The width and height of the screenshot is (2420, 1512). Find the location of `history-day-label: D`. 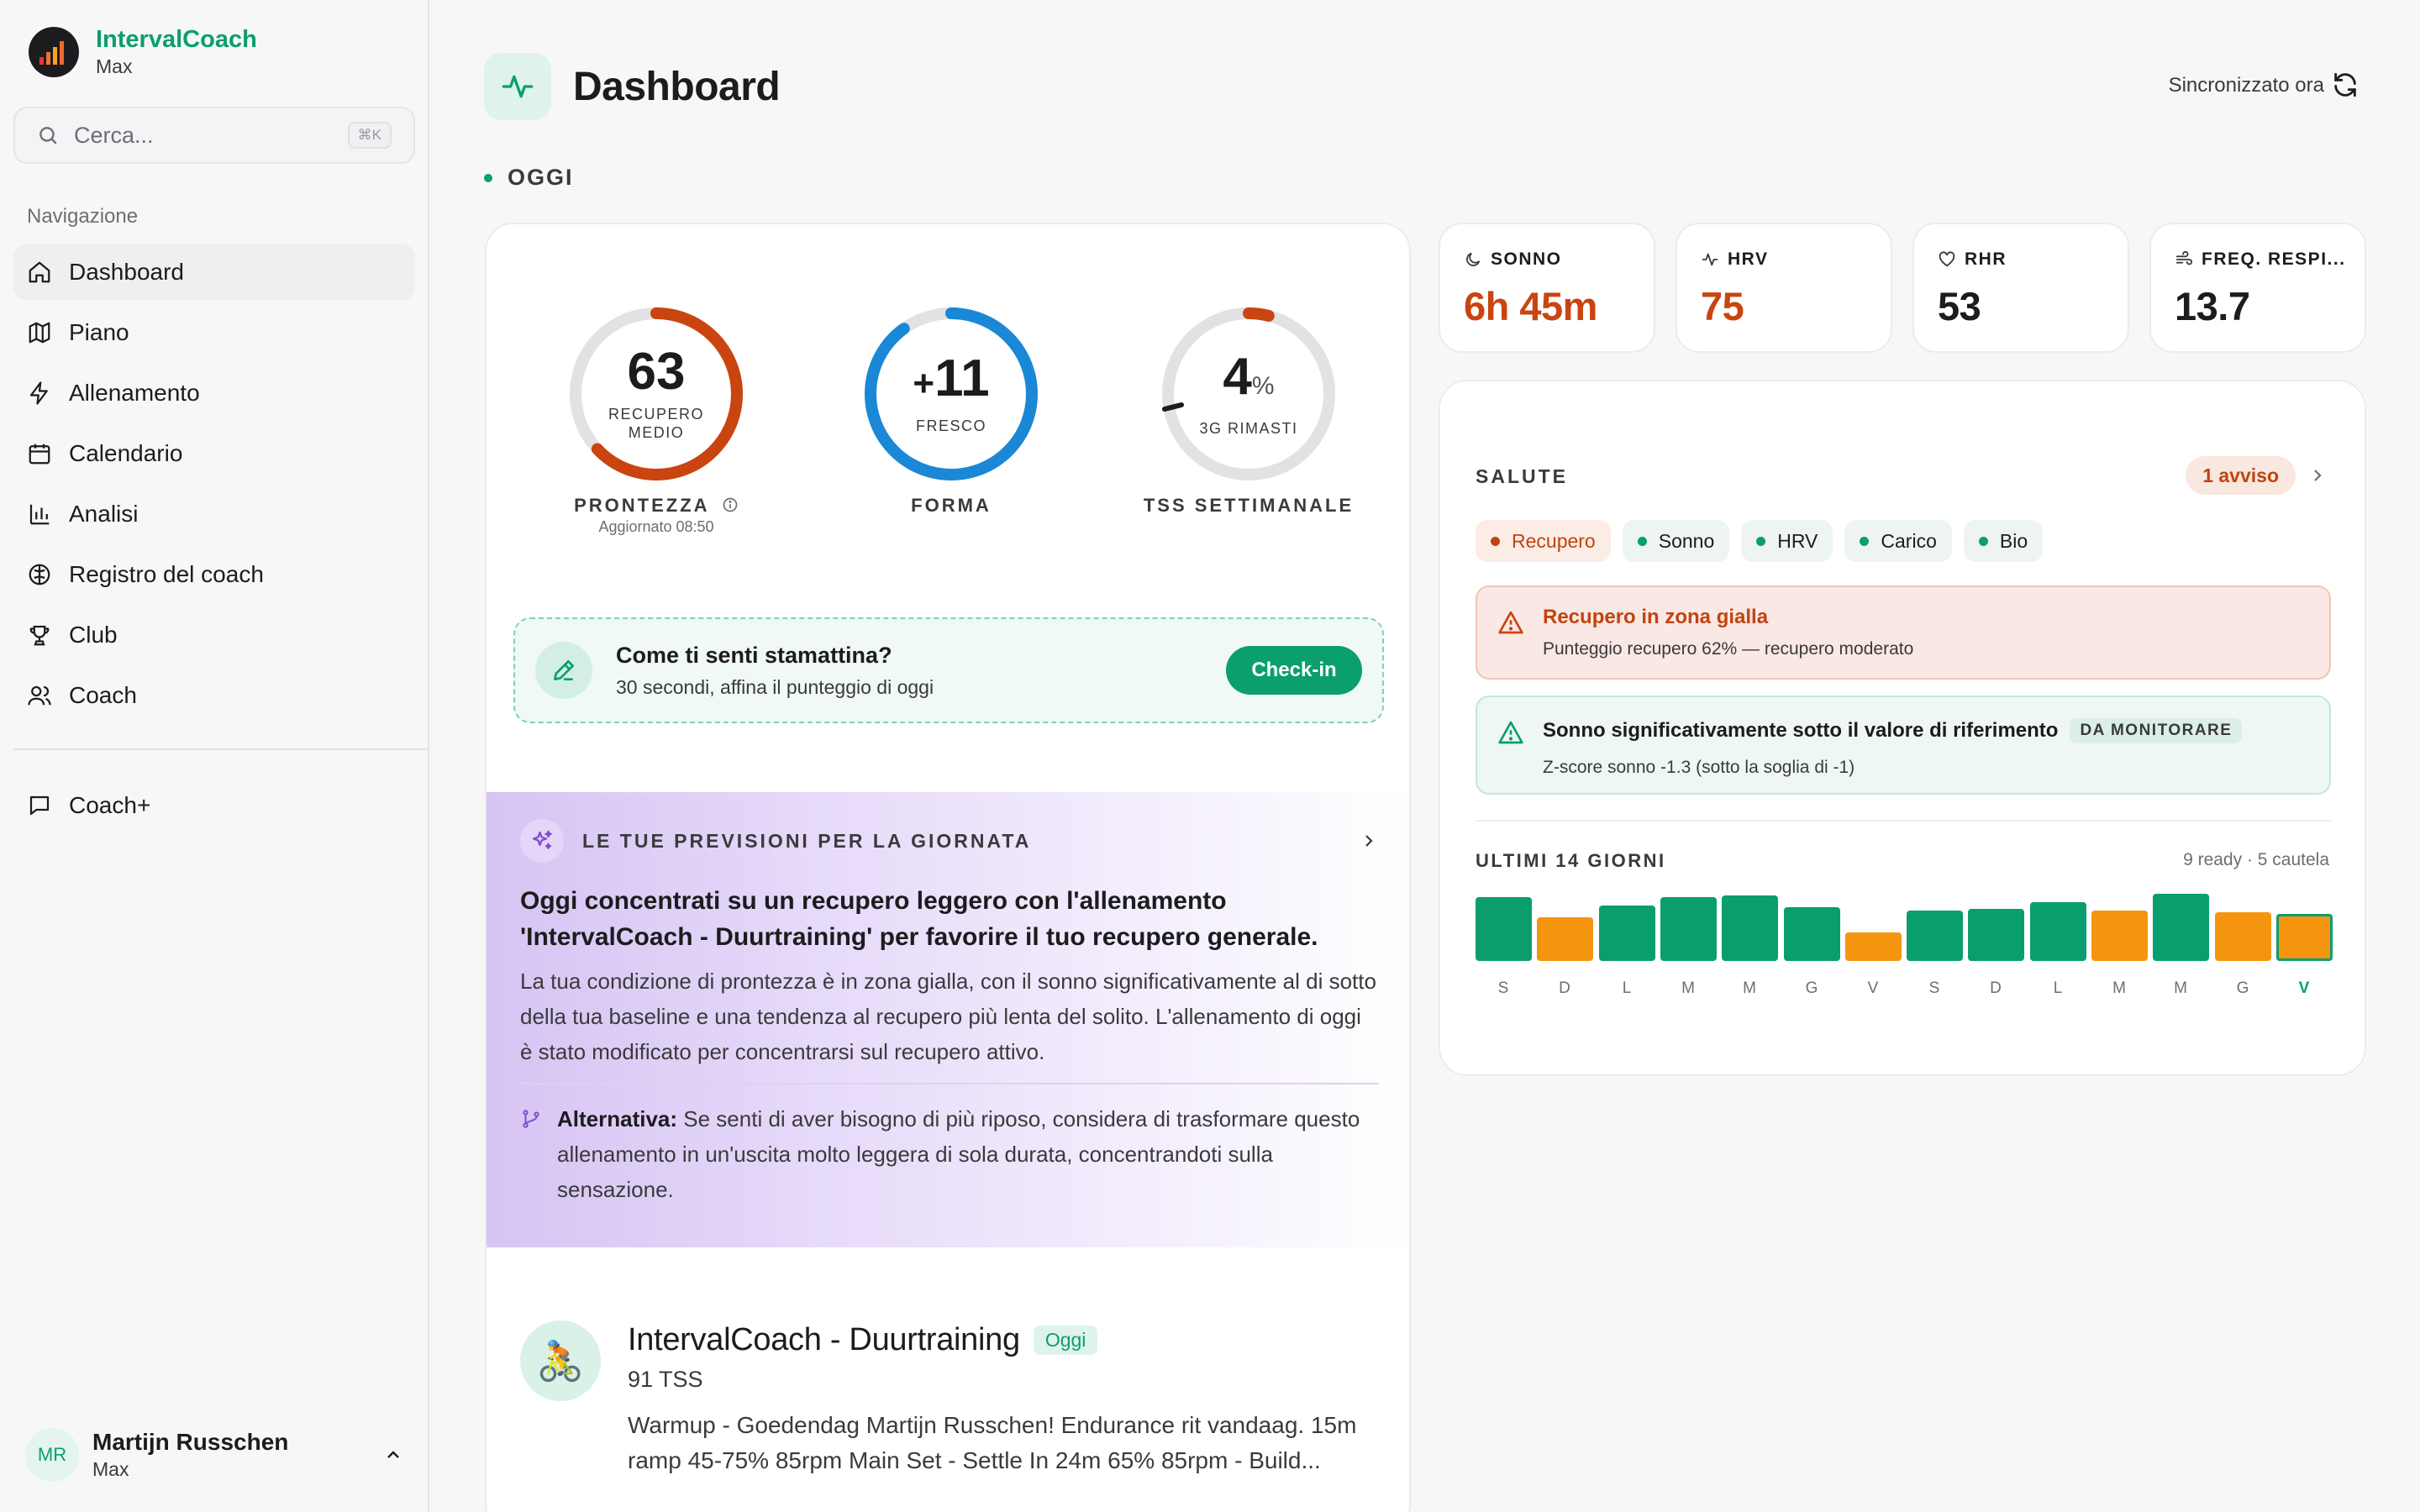

history-day-label: D is located at coordinates (1564, 988).